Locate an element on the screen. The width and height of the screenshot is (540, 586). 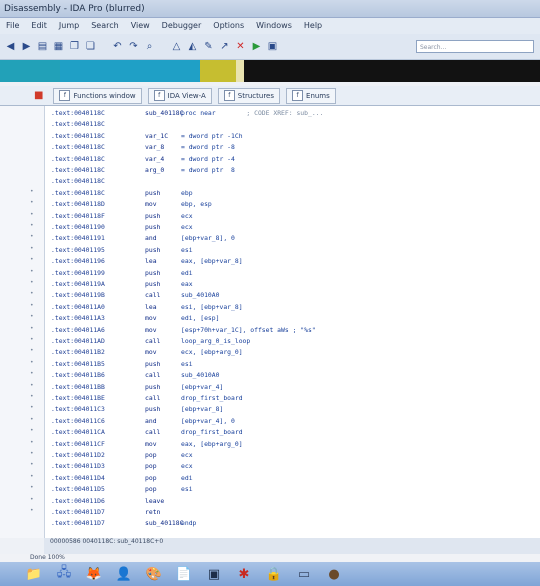
code-line: .text:00401191 and [ebp+var_8], 0 is located at coordinates (143, 238).